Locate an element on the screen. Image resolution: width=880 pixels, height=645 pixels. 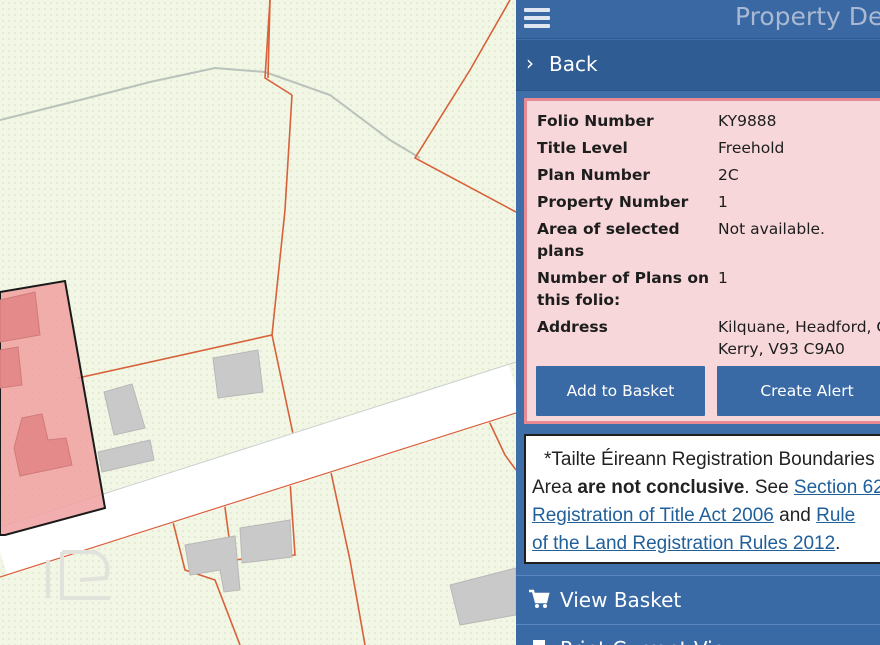
field-label: Plan Number is located at coordinates (593, 175).